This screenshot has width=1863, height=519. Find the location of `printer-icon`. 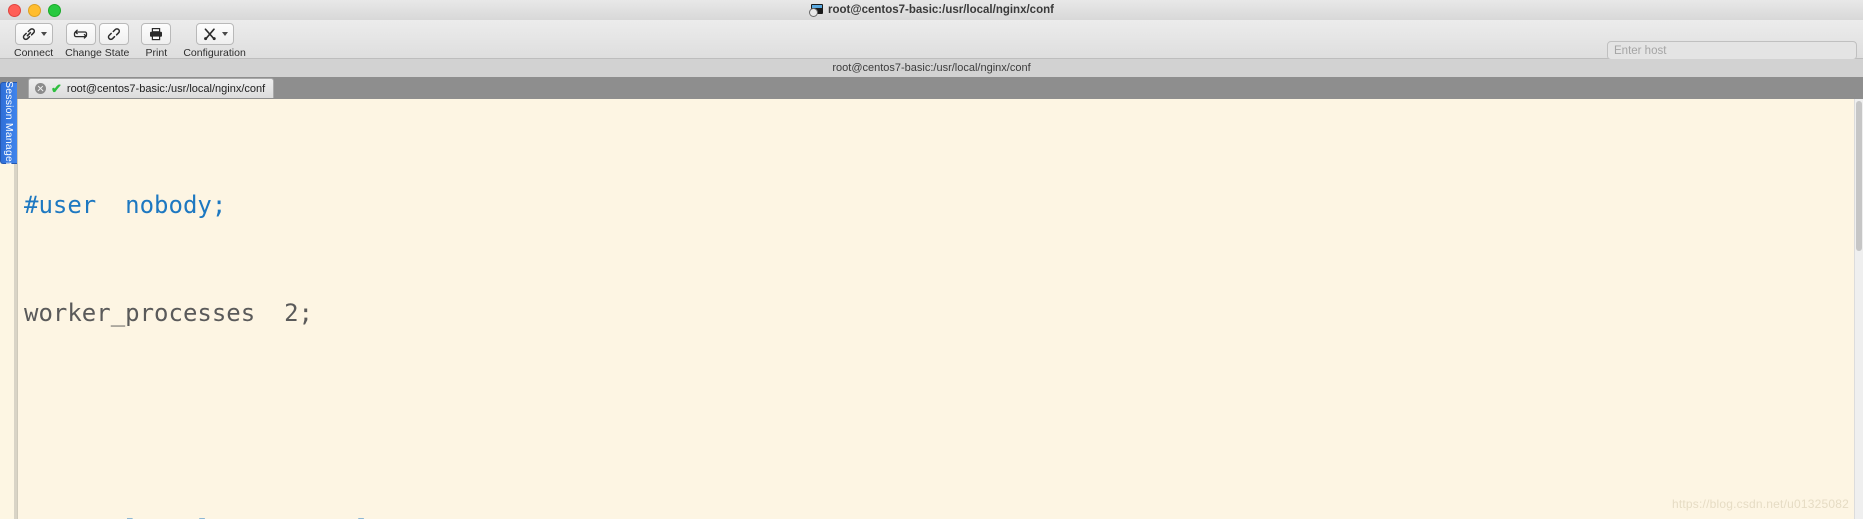

printer-icon is located at coordinates (156, 34).